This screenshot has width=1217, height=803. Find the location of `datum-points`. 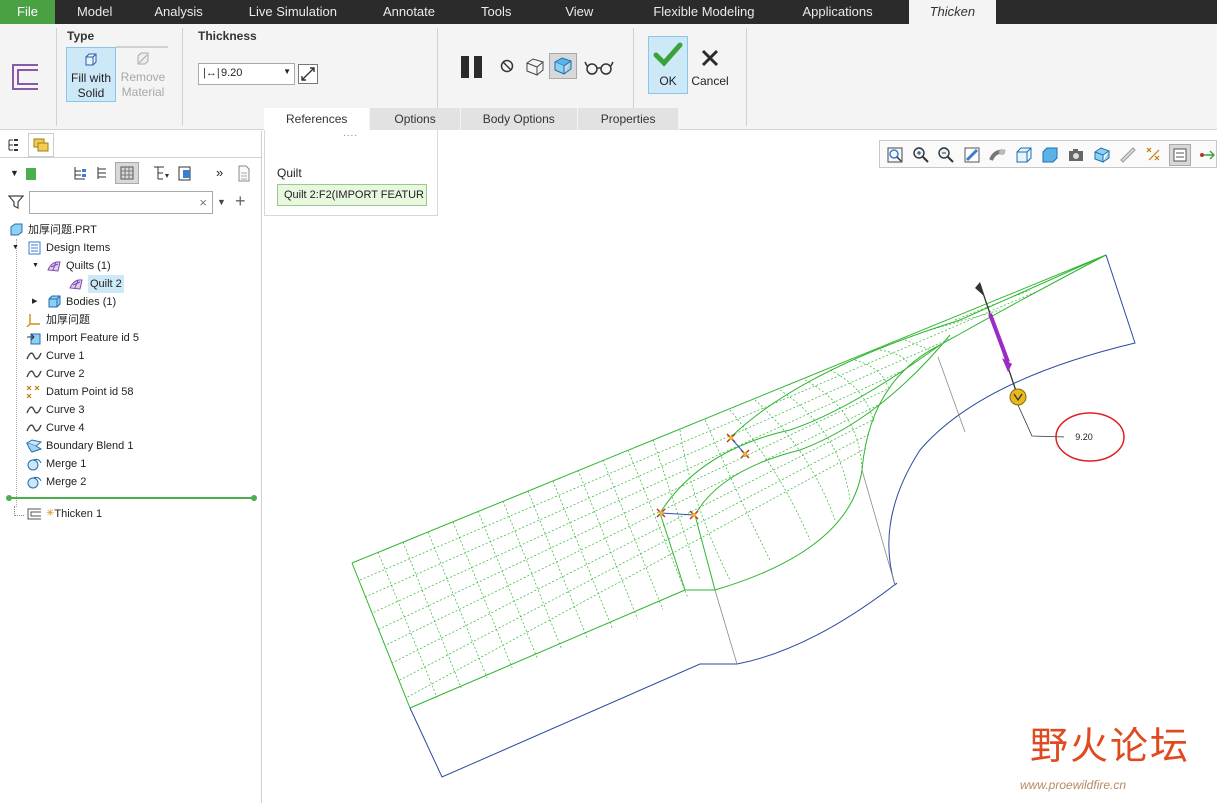

datum-points is located at coordinates (703, 476).